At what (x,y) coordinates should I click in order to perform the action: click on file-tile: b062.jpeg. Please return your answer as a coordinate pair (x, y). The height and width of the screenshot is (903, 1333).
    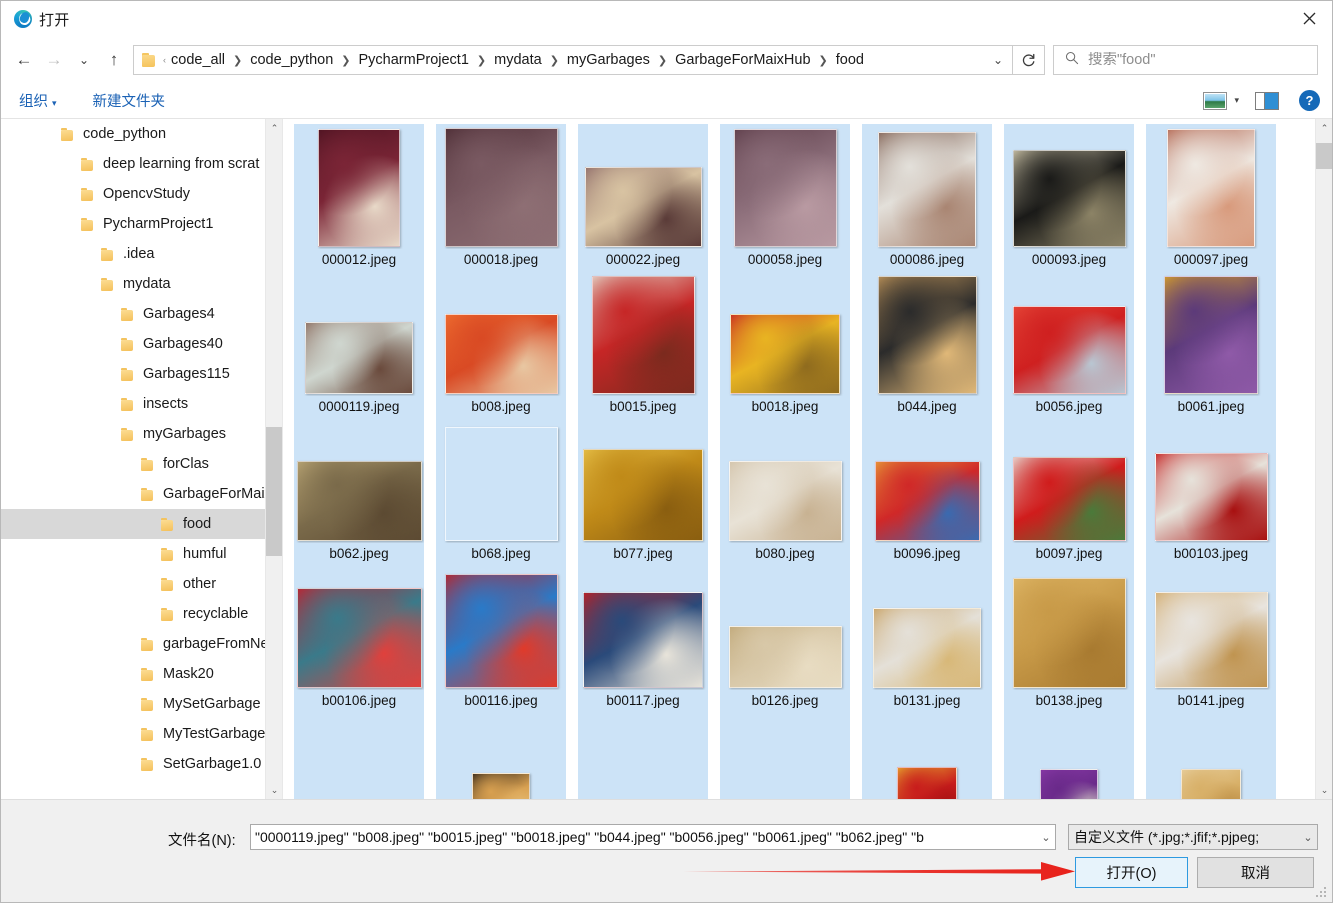
    Looking at the image, I should click on (359, 491).